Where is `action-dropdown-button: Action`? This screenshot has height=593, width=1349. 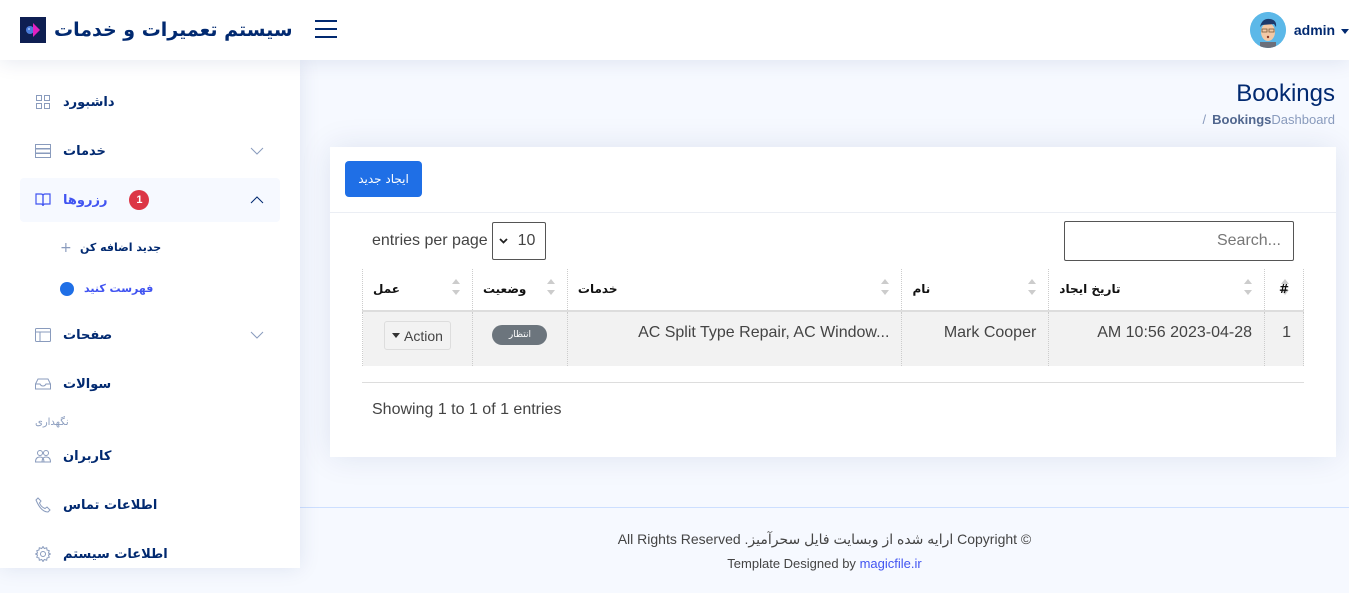 action-dropdown-button: Action is located at coordinates (417, 335).